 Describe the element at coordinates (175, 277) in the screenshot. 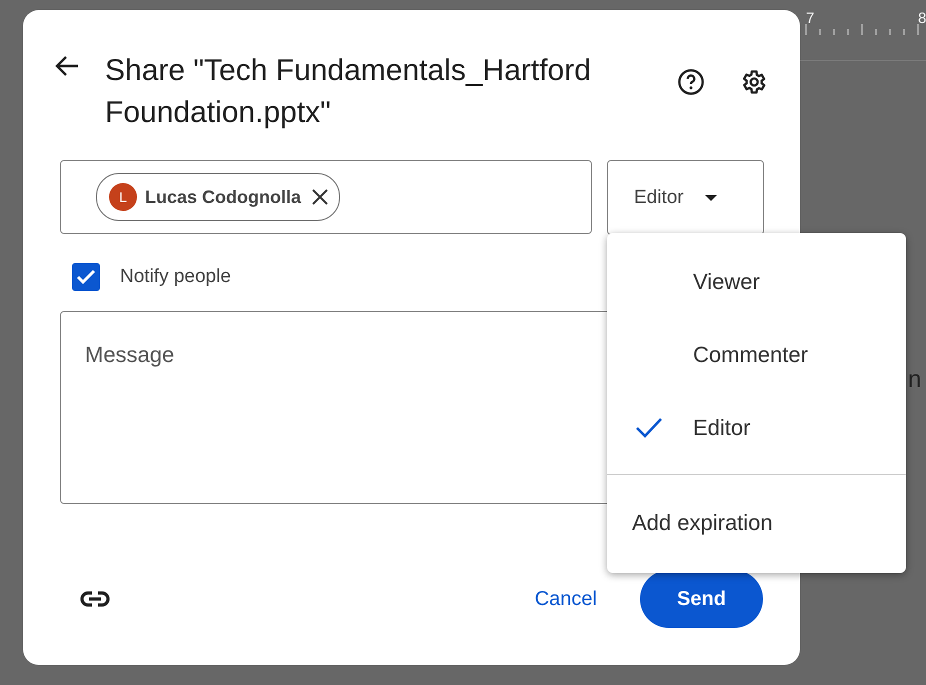

I see `notify-label: Notify people` at that location.